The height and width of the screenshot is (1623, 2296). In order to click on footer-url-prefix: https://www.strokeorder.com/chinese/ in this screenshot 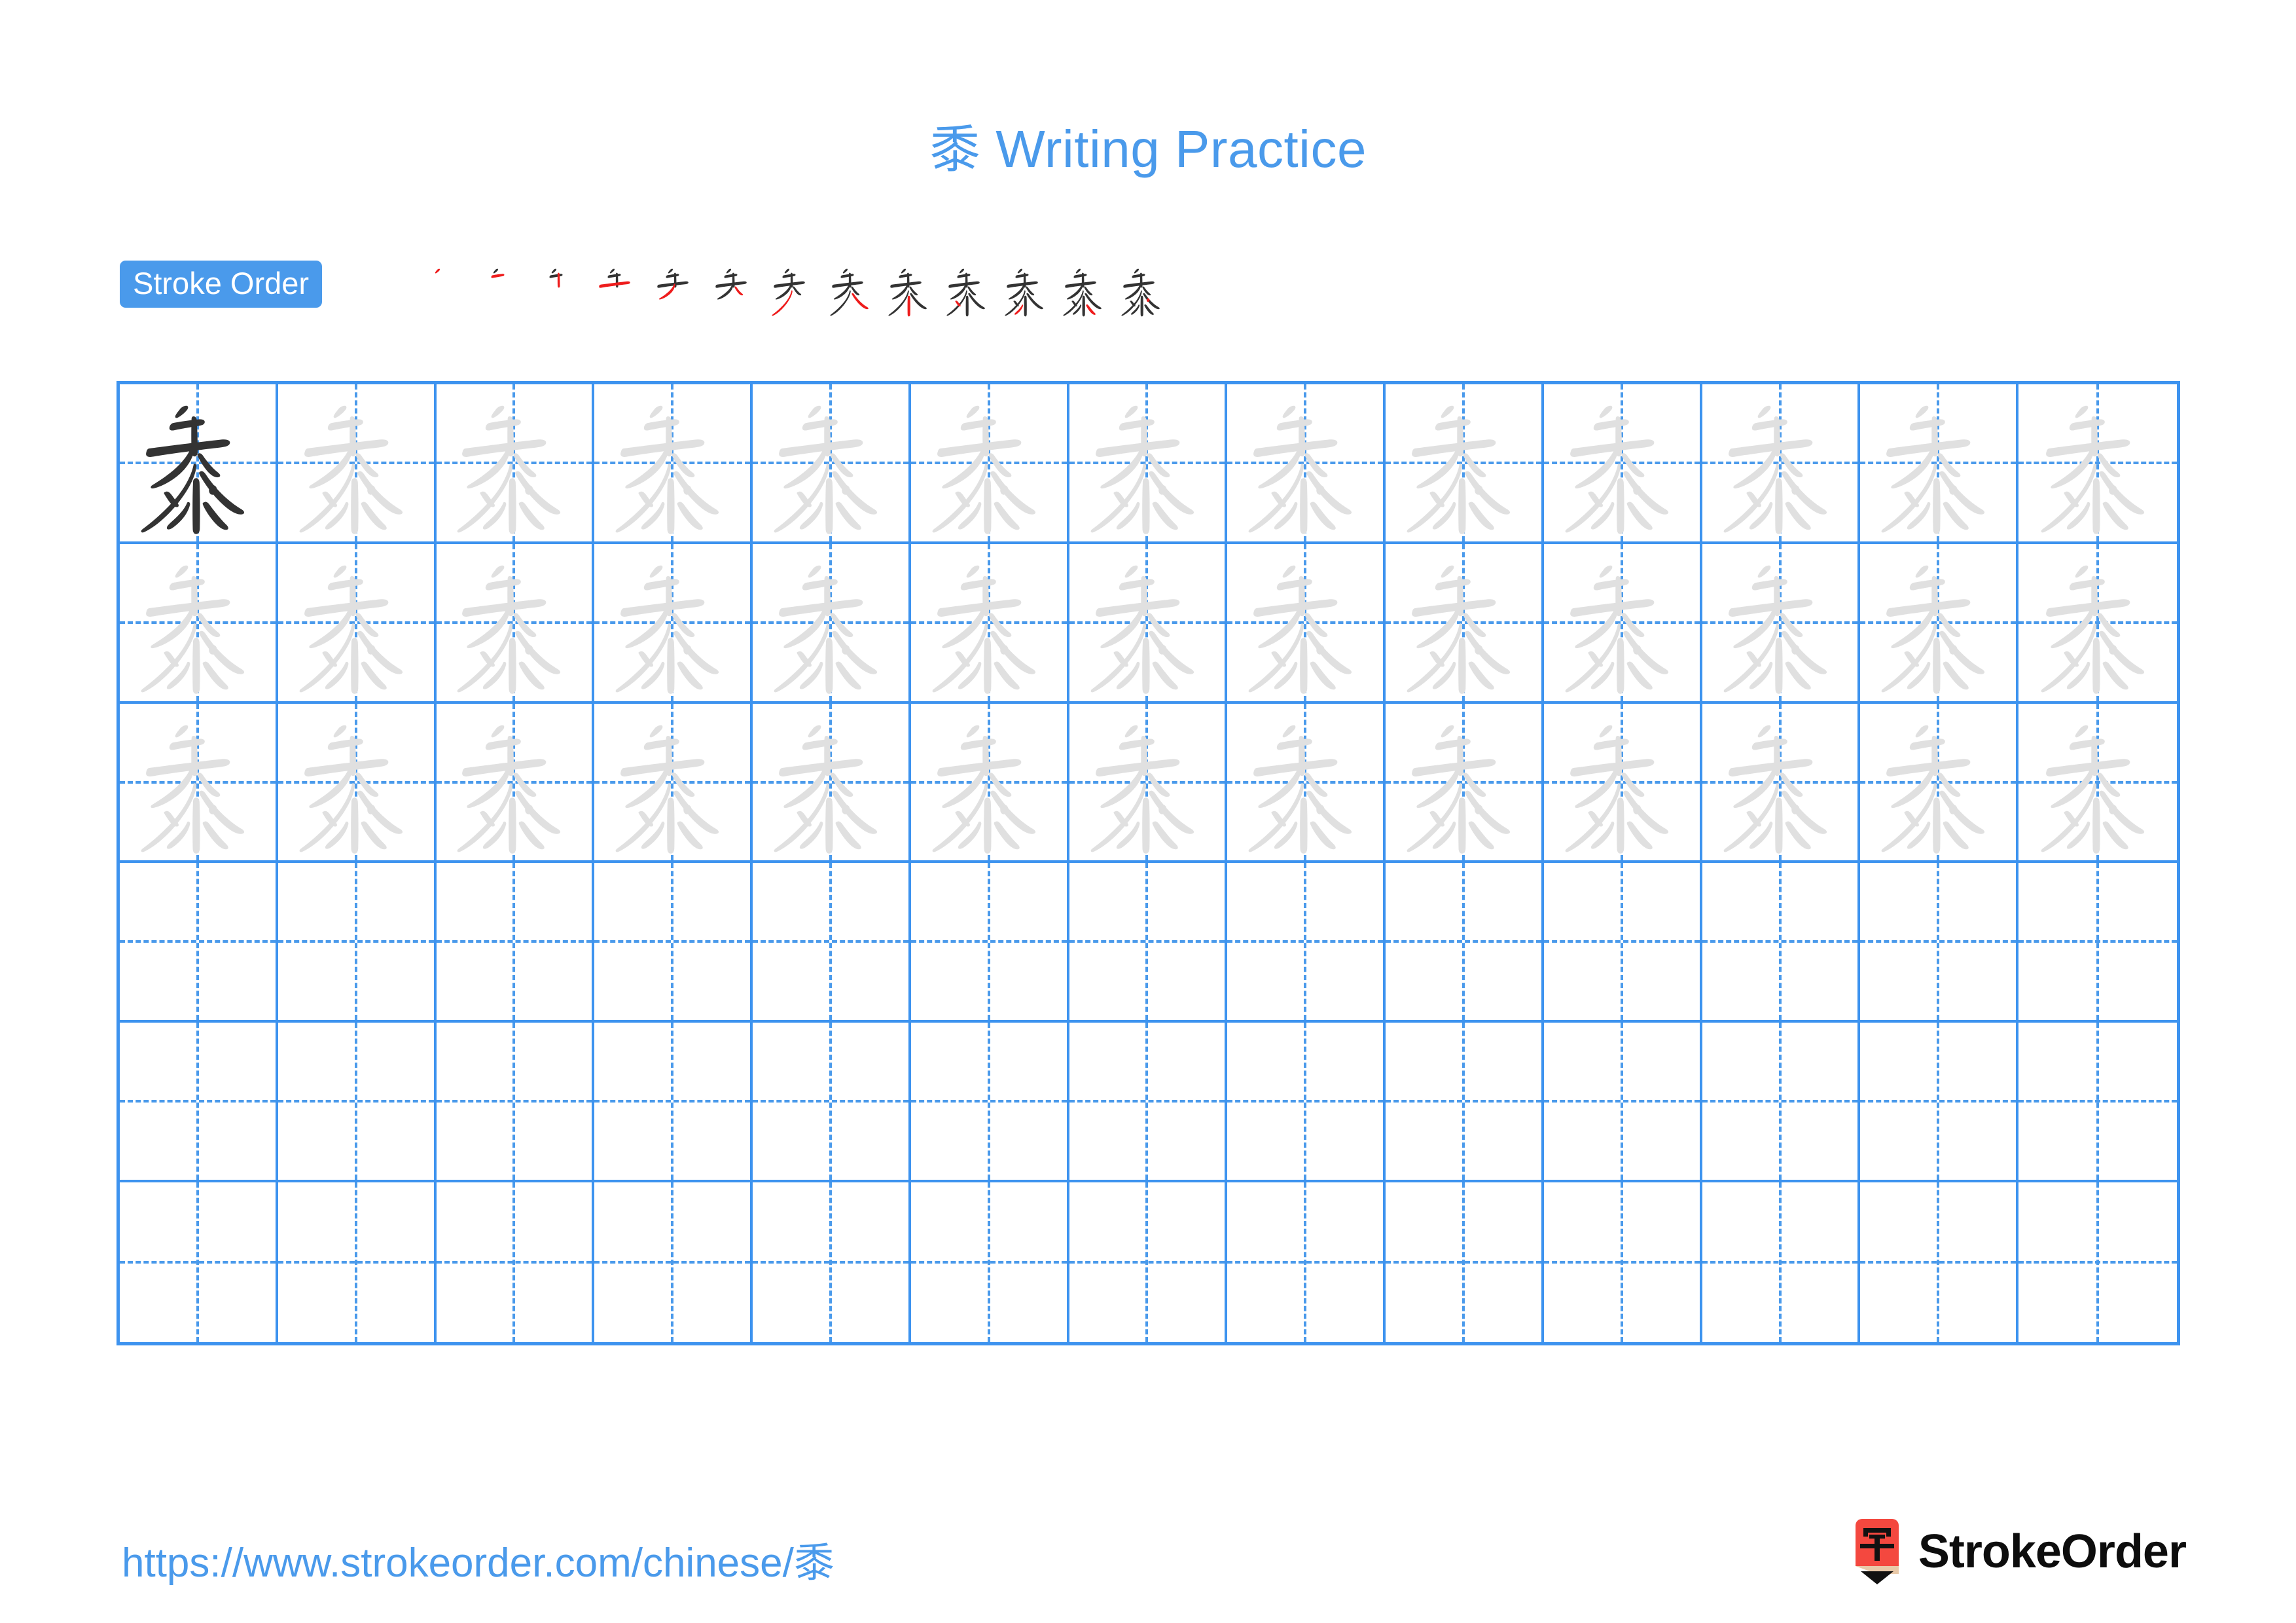, I will do `click(458, 1563)`.